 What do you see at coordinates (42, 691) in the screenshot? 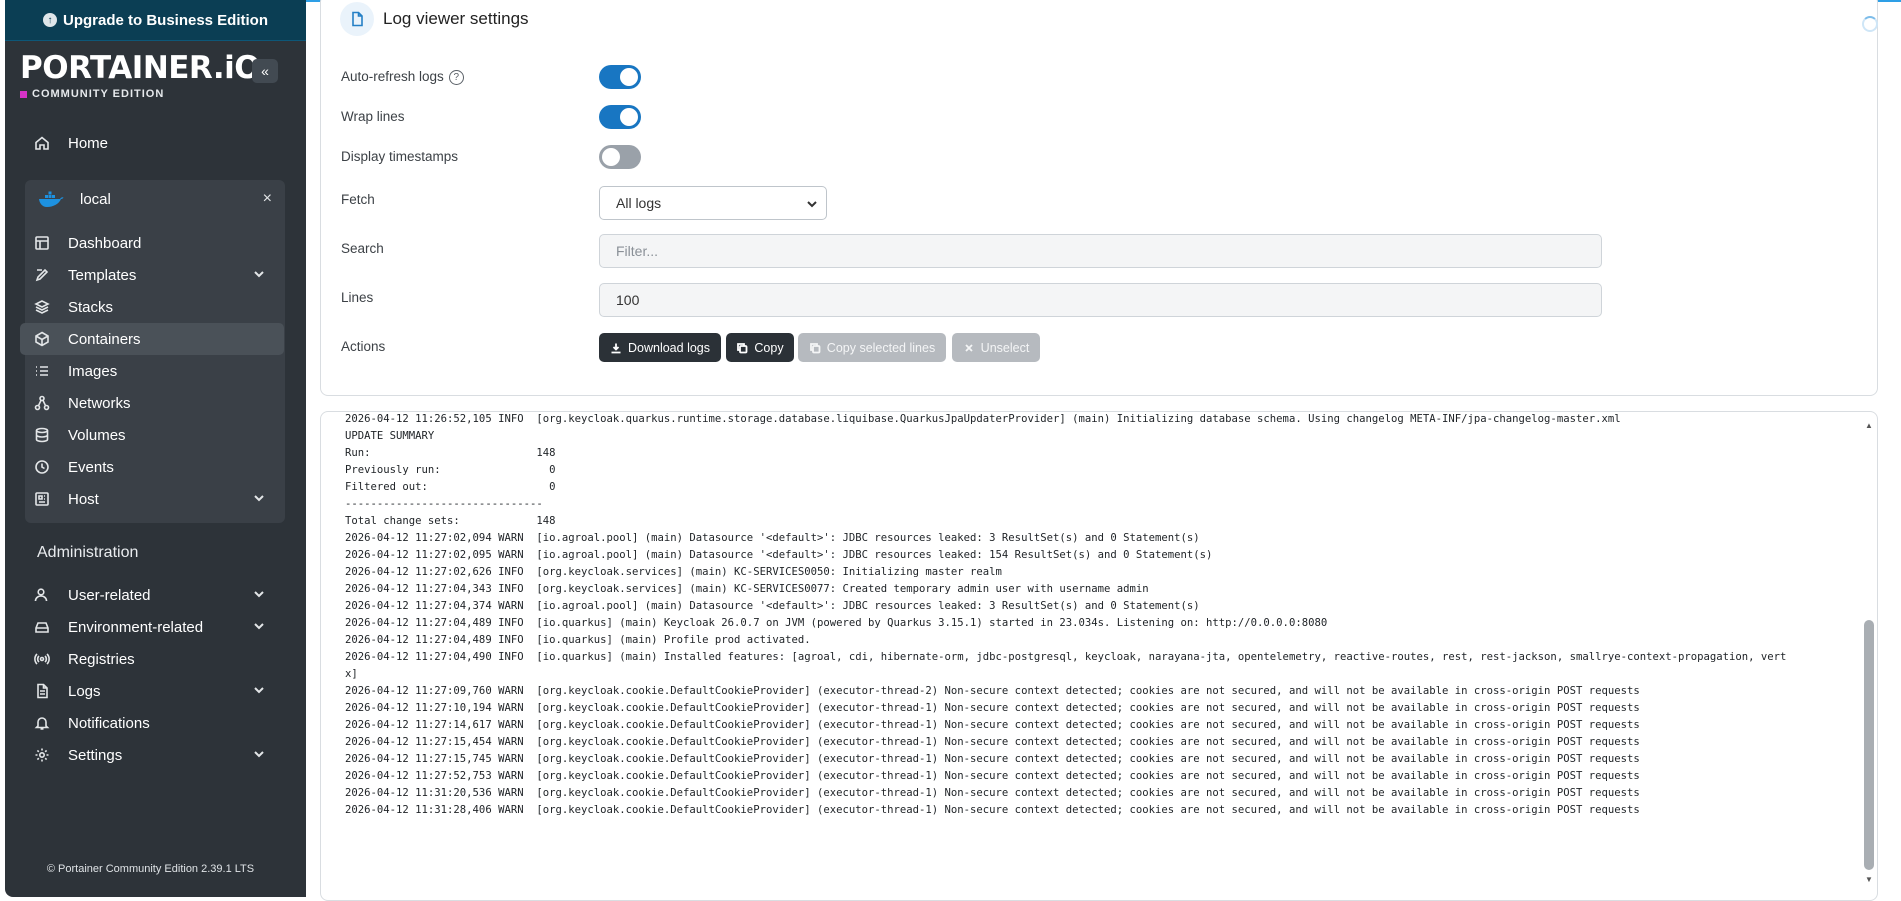
I see `logs-icon` at bounding box center [42, 691].